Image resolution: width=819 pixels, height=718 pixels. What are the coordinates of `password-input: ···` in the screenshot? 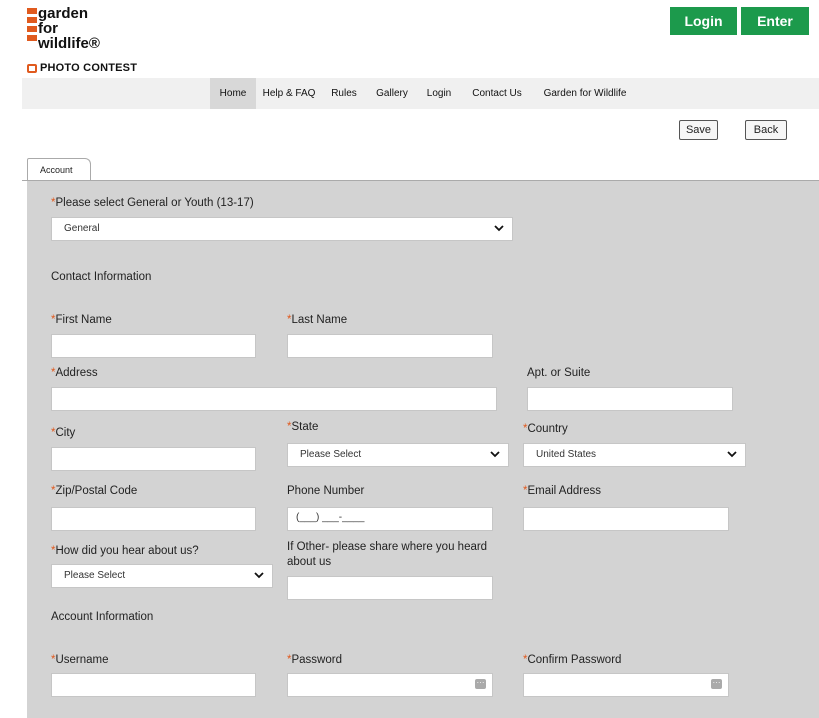 It's located at (390, 685).